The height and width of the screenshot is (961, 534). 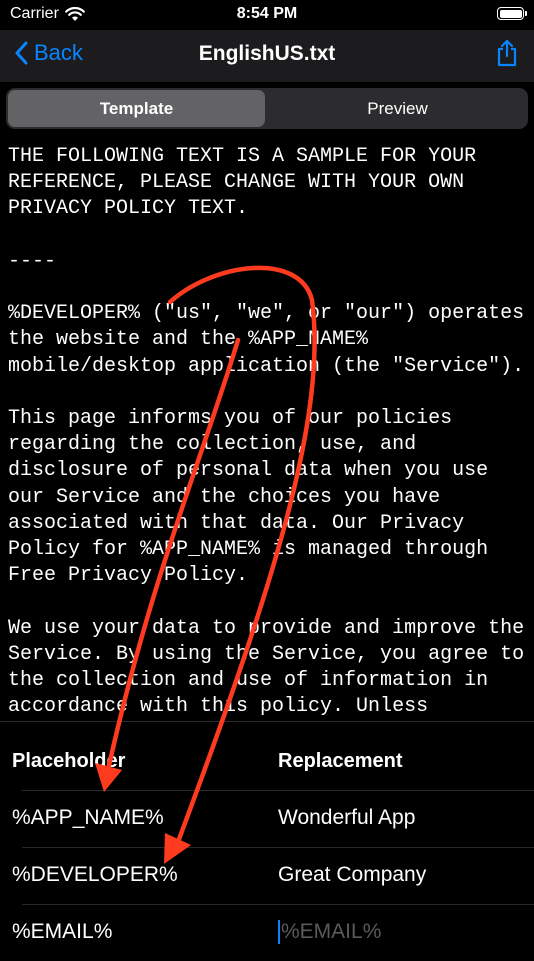 I want to click on navigation-bar: Back EnglishUS.txt, so click(x=267, y=56).